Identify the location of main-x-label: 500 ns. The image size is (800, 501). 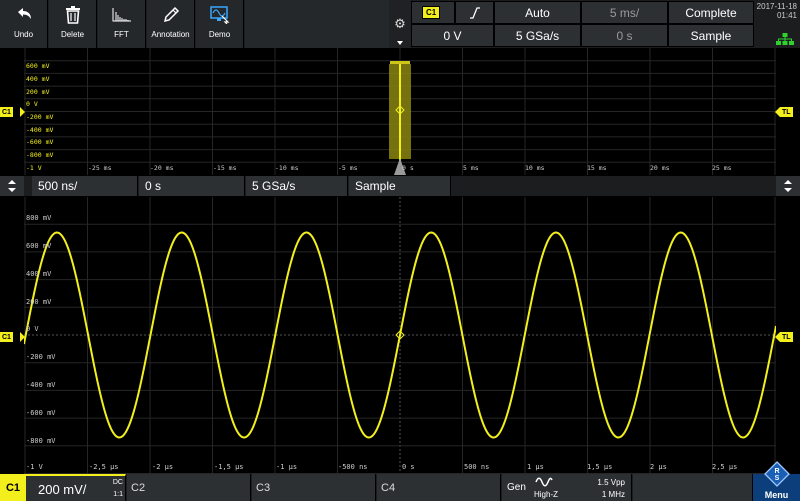
(477, 467).